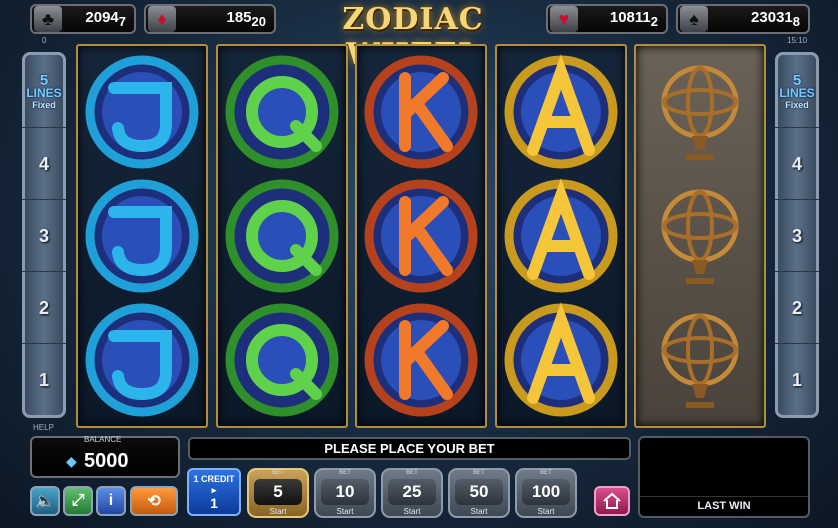 The height and width of the screenshot is (528, 838). I want to click on lines-badge-left: 5 LINES Fixed, so click(44, 92).